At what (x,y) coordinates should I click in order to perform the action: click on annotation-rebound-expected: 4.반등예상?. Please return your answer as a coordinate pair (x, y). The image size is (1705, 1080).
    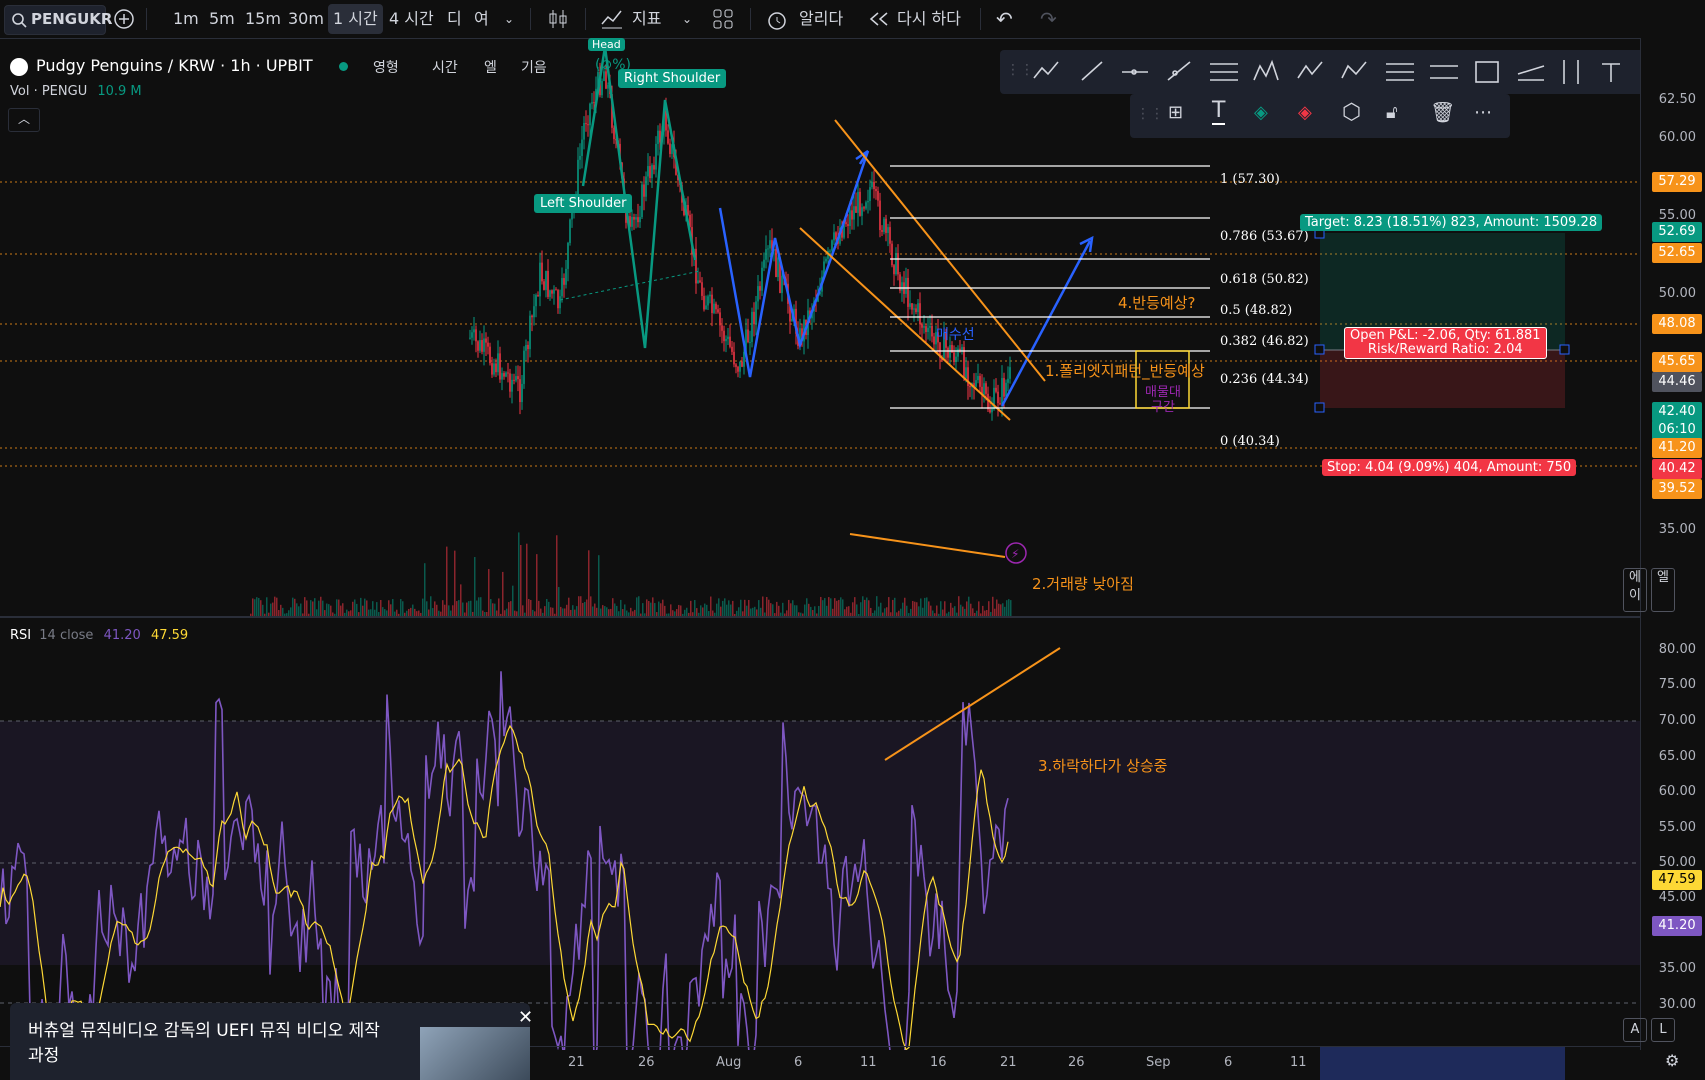
    Looking at the image, I should click on (1156, 302).